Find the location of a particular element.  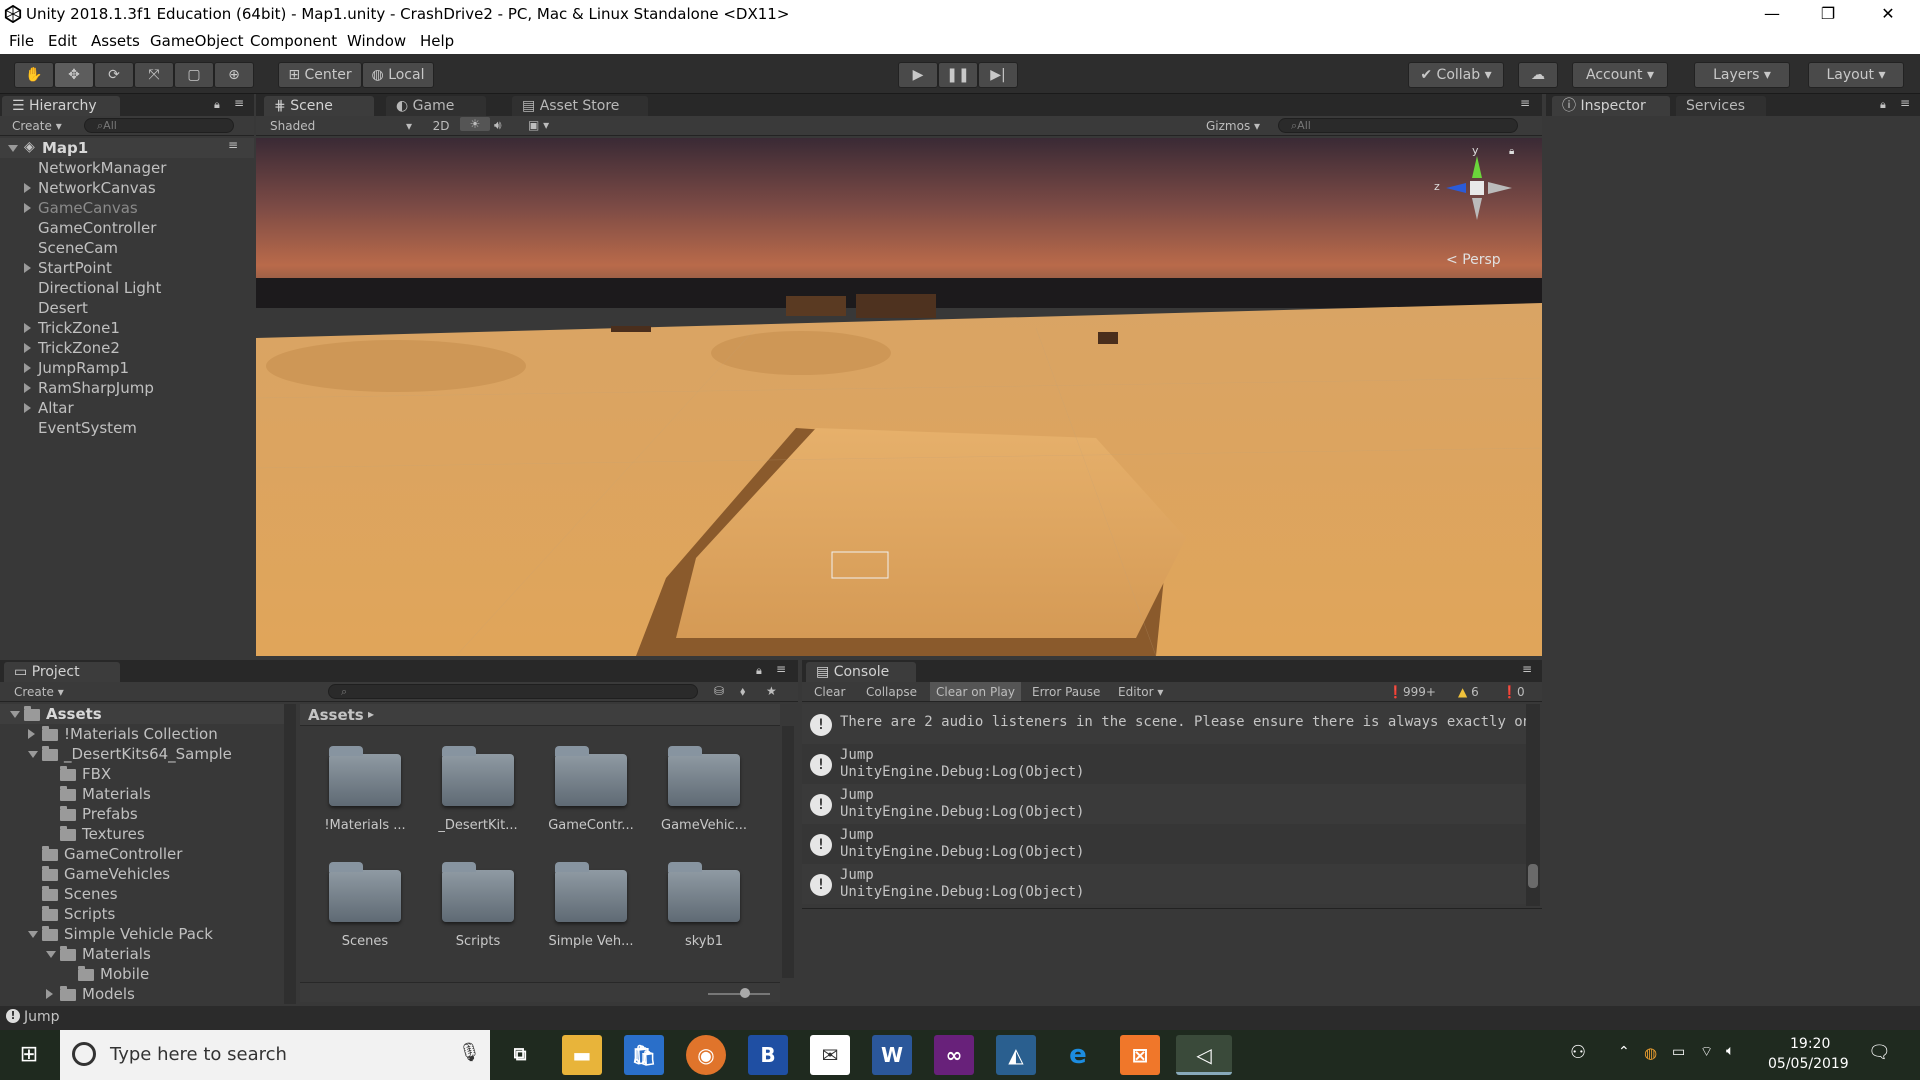

battery-icon: ▭ is located at coordinates (1678, 1052).